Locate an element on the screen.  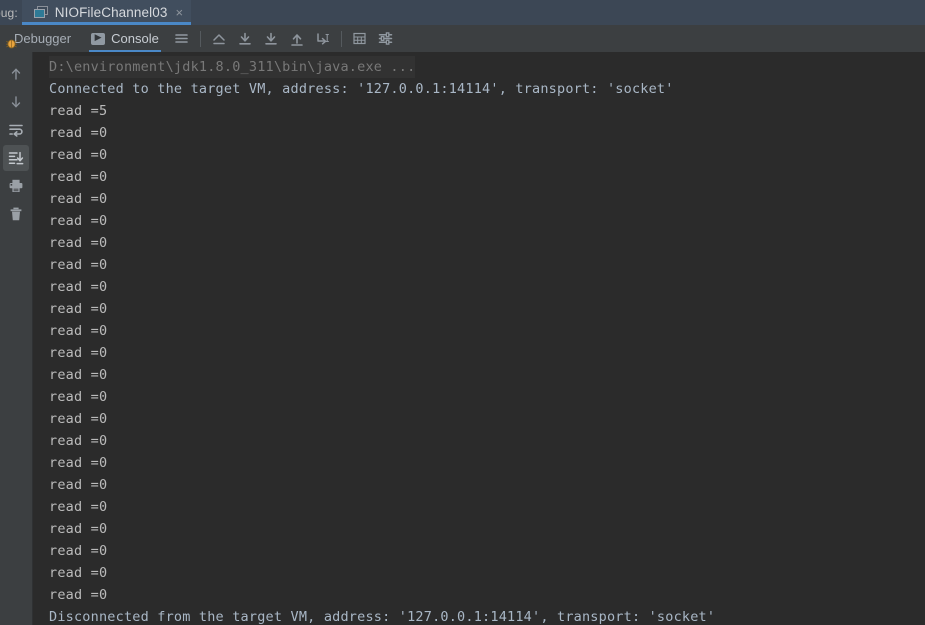
step-out-icon is located at coordinates (219, 38).